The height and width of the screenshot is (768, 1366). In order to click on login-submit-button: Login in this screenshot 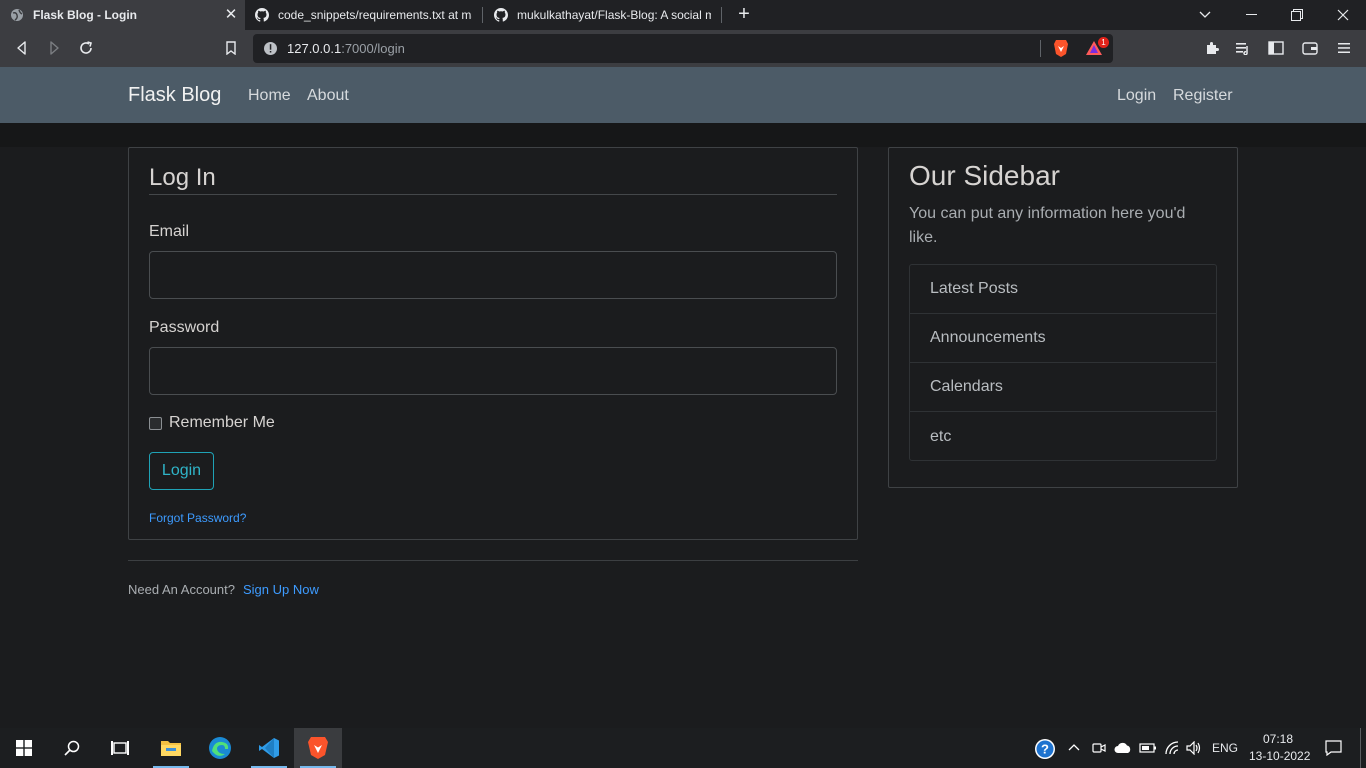, I will do `click(181, 471)`.